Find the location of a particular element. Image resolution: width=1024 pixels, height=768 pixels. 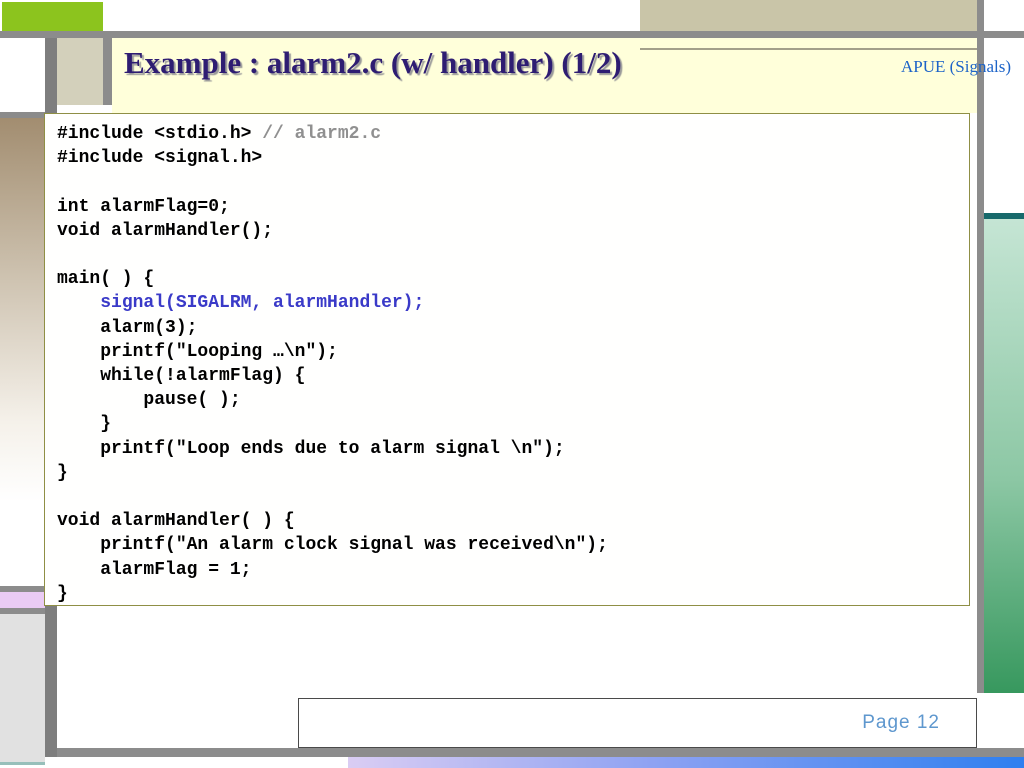

page-number-box: Page 12 is located at coordinates (637, 723).